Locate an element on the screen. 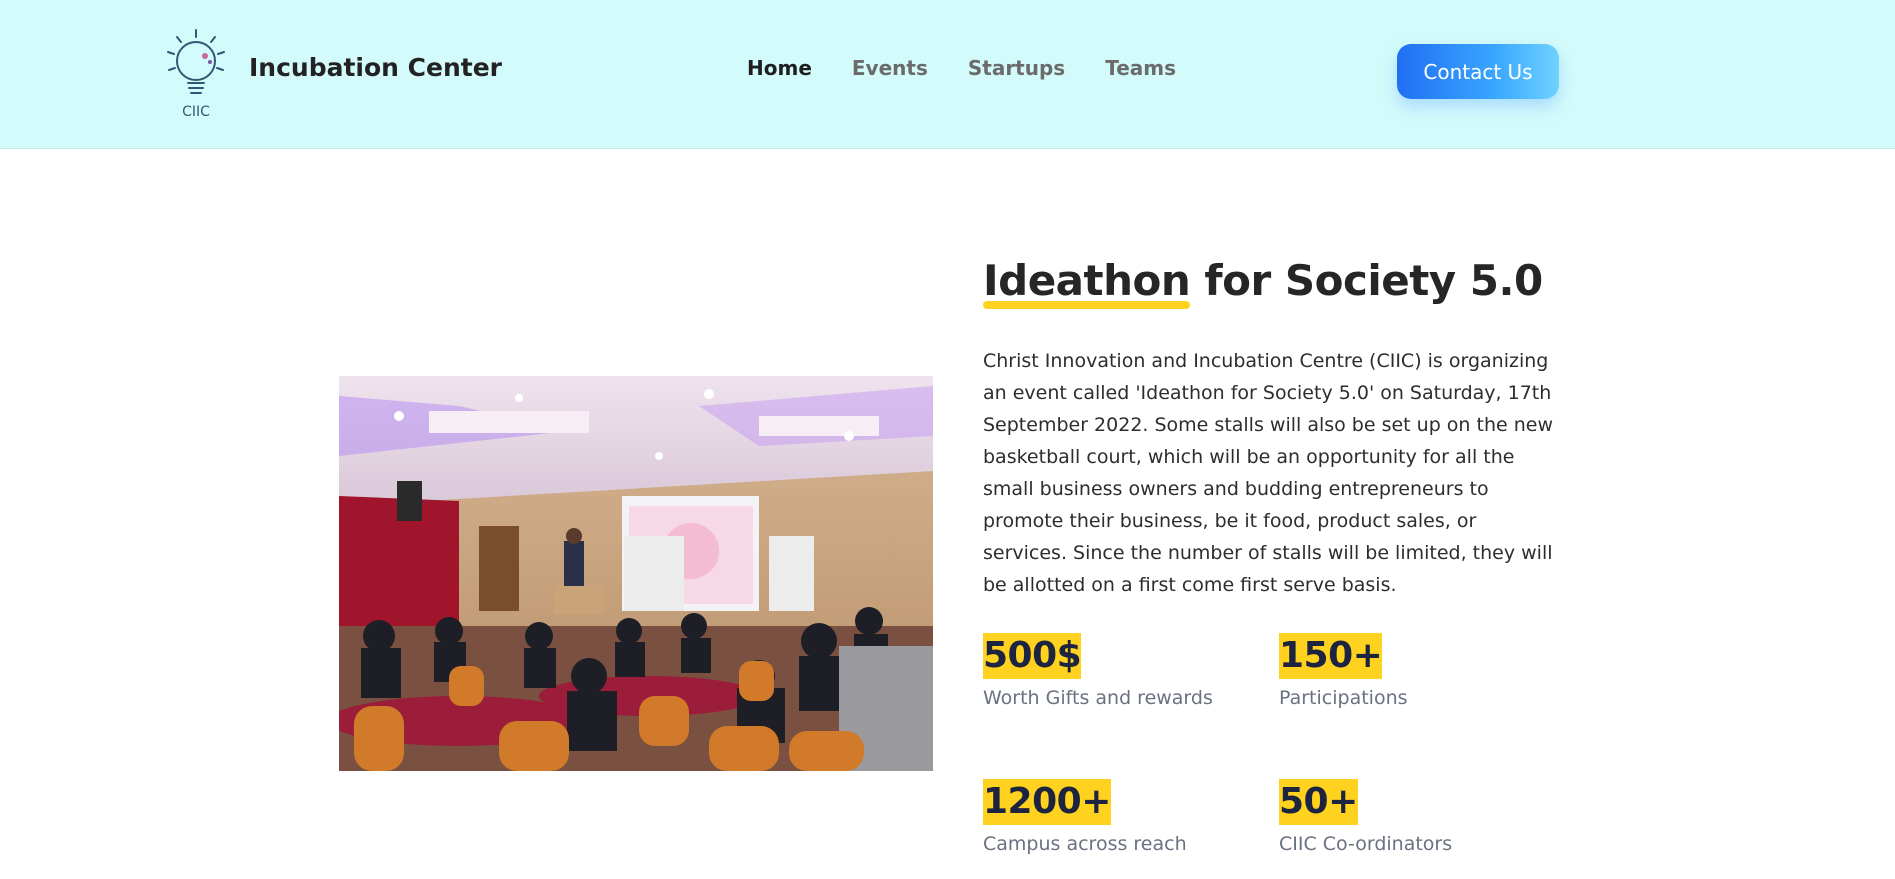 This screenshot has width=1895, height=879. stat-participations: 150+ Participations is located at coordinates (1424, 671).